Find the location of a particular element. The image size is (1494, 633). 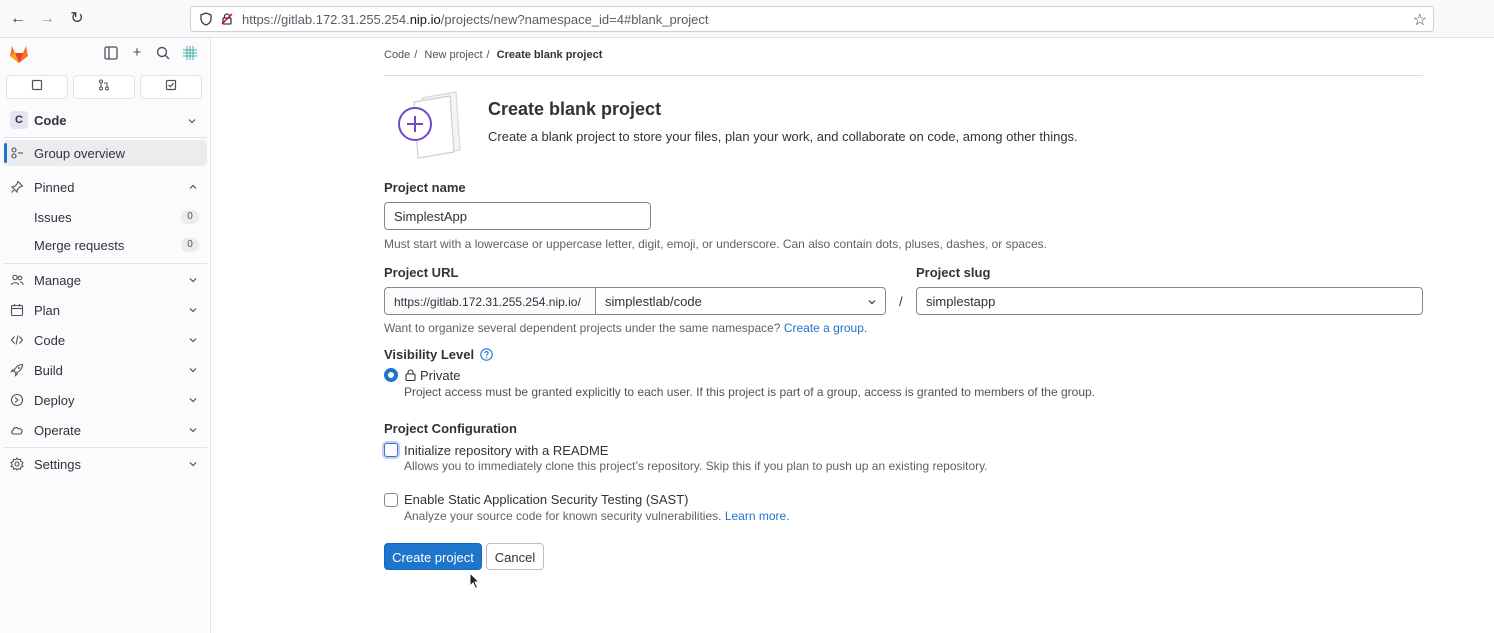

breadcrumb: Code / New project / Create blank project is located at coordinates (495, 55).